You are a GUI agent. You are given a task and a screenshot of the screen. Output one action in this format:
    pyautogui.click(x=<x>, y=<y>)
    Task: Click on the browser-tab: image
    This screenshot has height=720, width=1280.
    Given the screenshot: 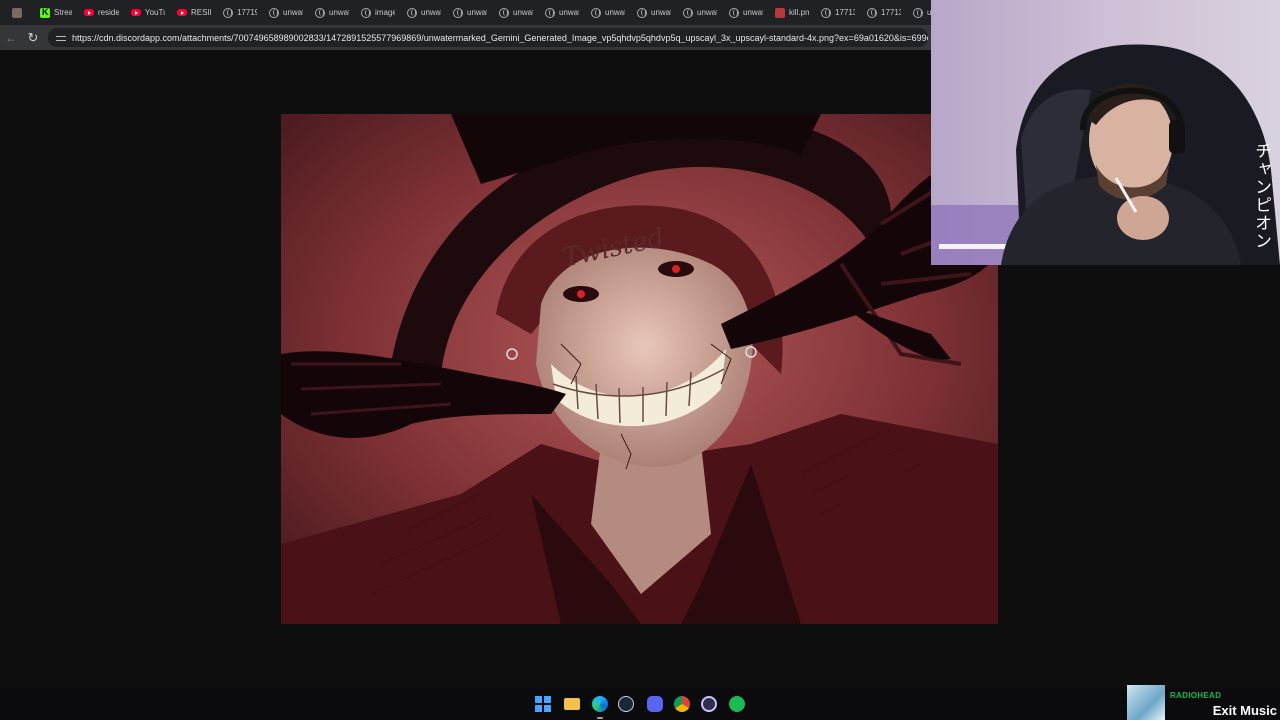 What is the action you would take?
    pyautogui.click(x=378, y=12)
    